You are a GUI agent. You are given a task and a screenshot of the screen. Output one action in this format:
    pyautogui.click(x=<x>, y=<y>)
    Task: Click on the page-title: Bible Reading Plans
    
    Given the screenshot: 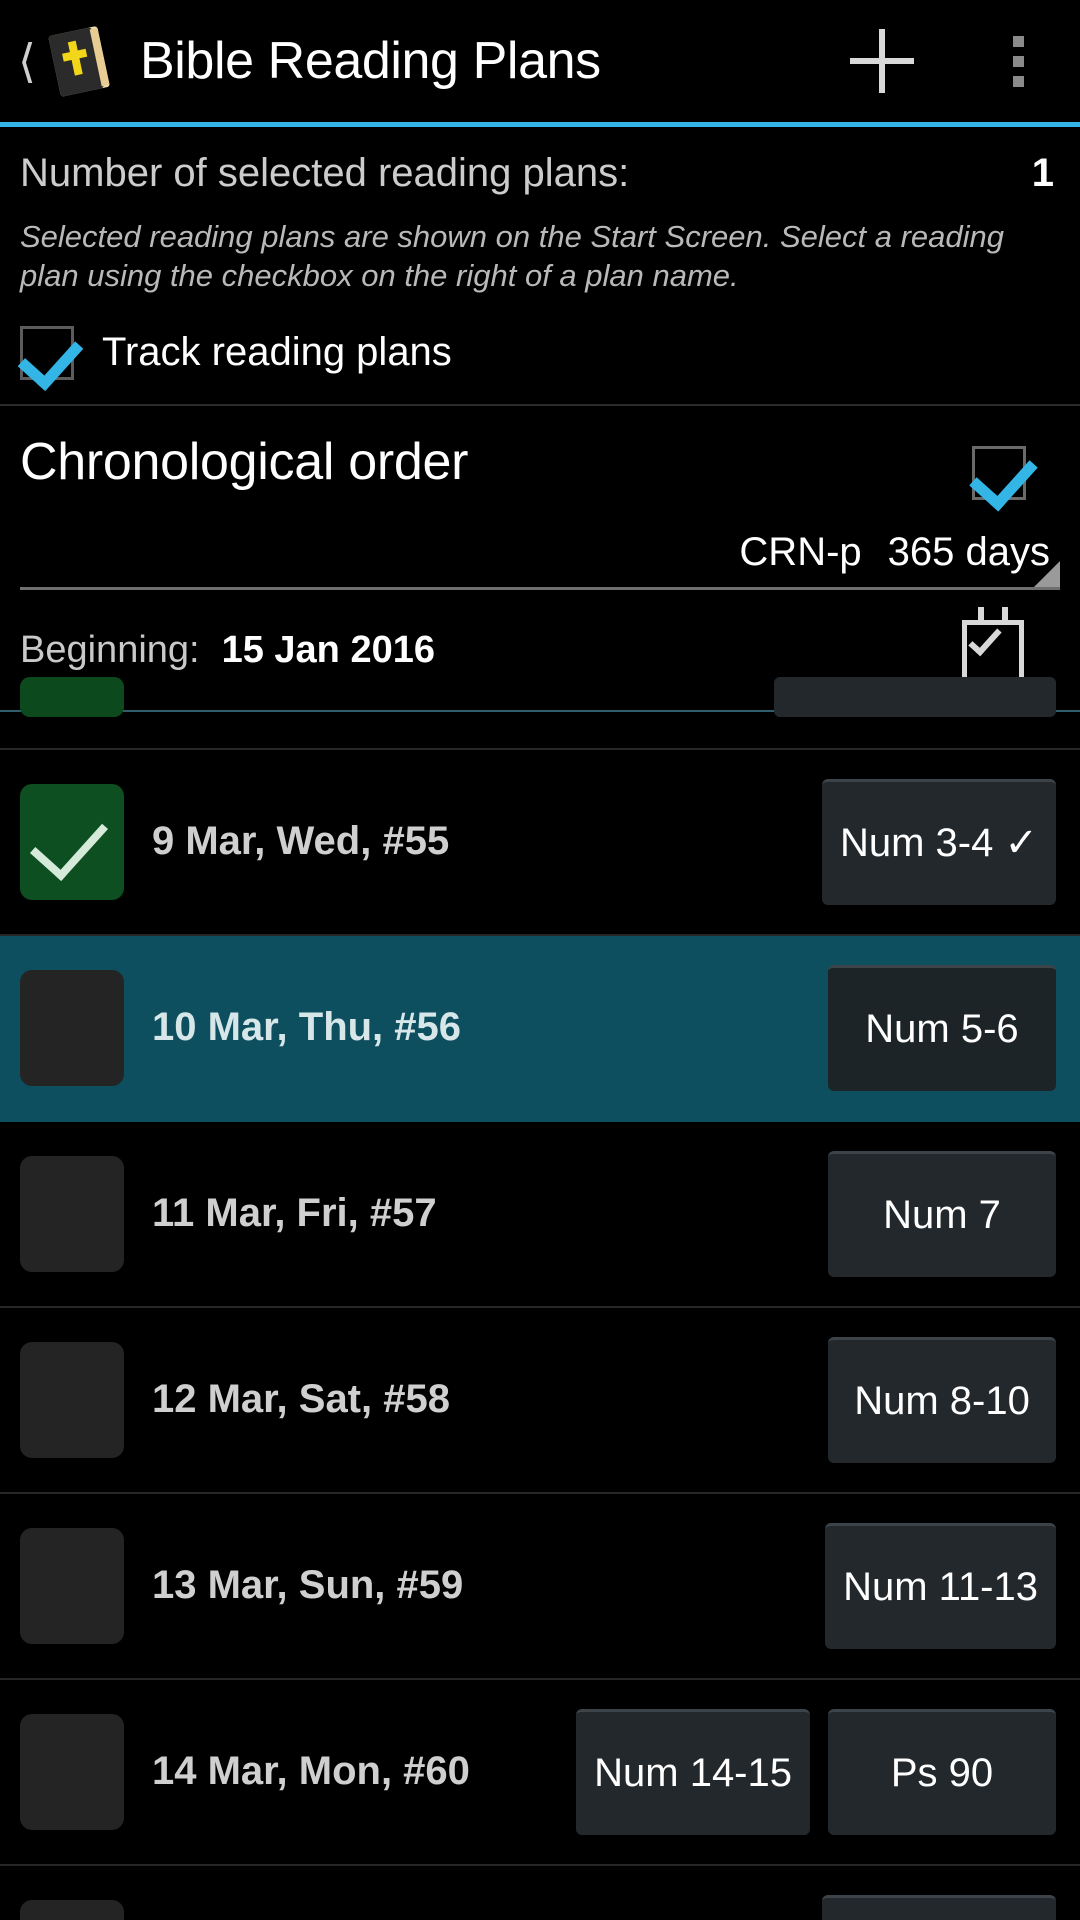 What is the action you would take?
    pyautogui.click(x=370, y=61)
    